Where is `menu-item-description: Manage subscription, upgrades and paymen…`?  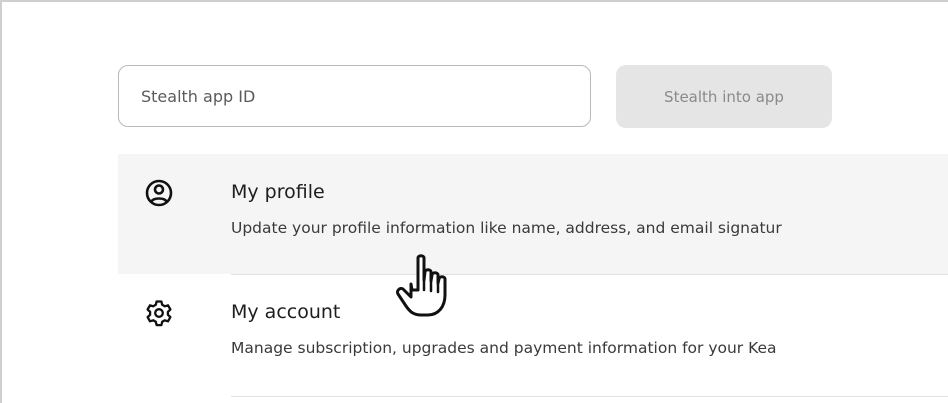 menu-item-description: Manage subscription, upgrades and paymen… is located at coordinates (504, 348).